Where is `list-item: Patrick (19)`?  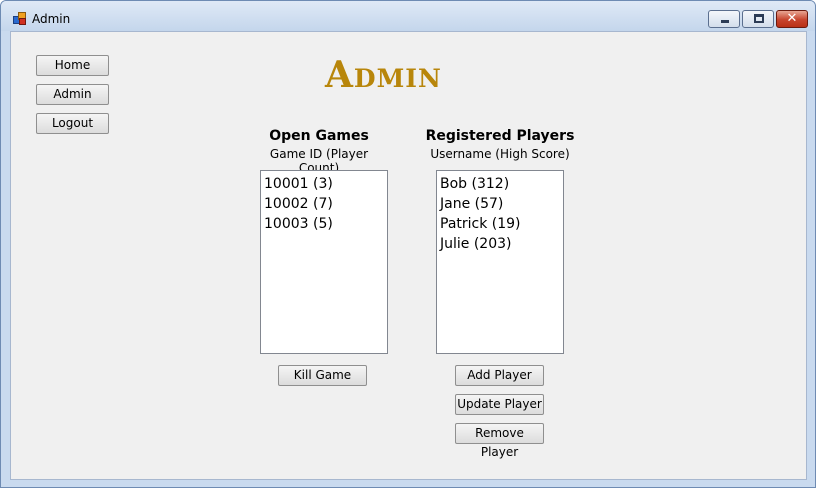
list-item: Patrick (19) is located at coordinates (500, 224).